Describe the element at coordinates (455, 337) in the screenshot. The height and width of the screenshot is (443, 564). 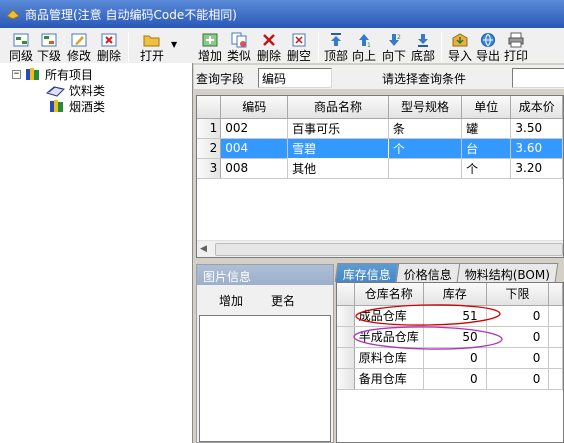
I see `cell-qty: 50` at that location.